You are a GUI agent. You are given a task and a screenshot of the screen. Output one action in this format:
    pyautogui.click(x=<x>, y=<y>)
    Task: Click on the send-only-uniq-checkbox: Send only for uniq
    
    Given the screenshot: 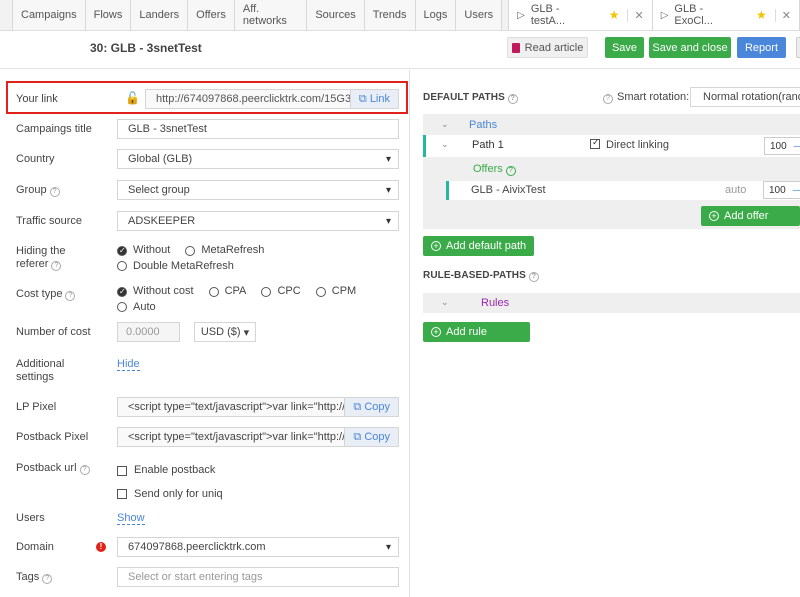 What is the action you would take?
    pyautogui.click(x=170, y=494)
    